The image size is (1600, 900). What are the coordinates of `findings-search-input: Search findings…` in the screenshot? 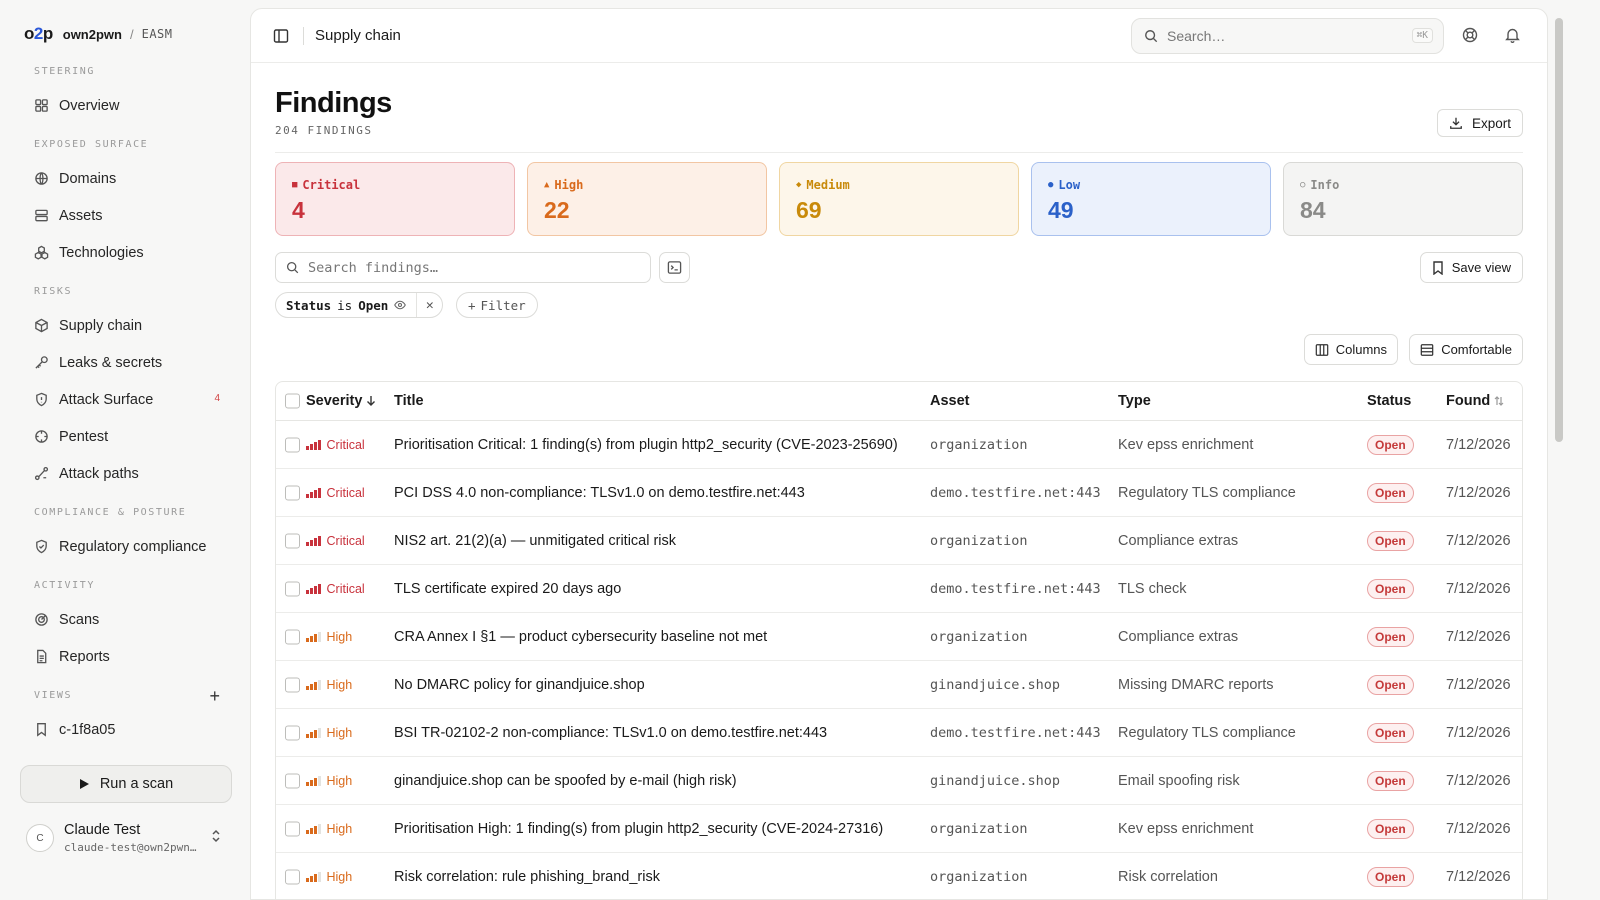 It's located at (463, 267).